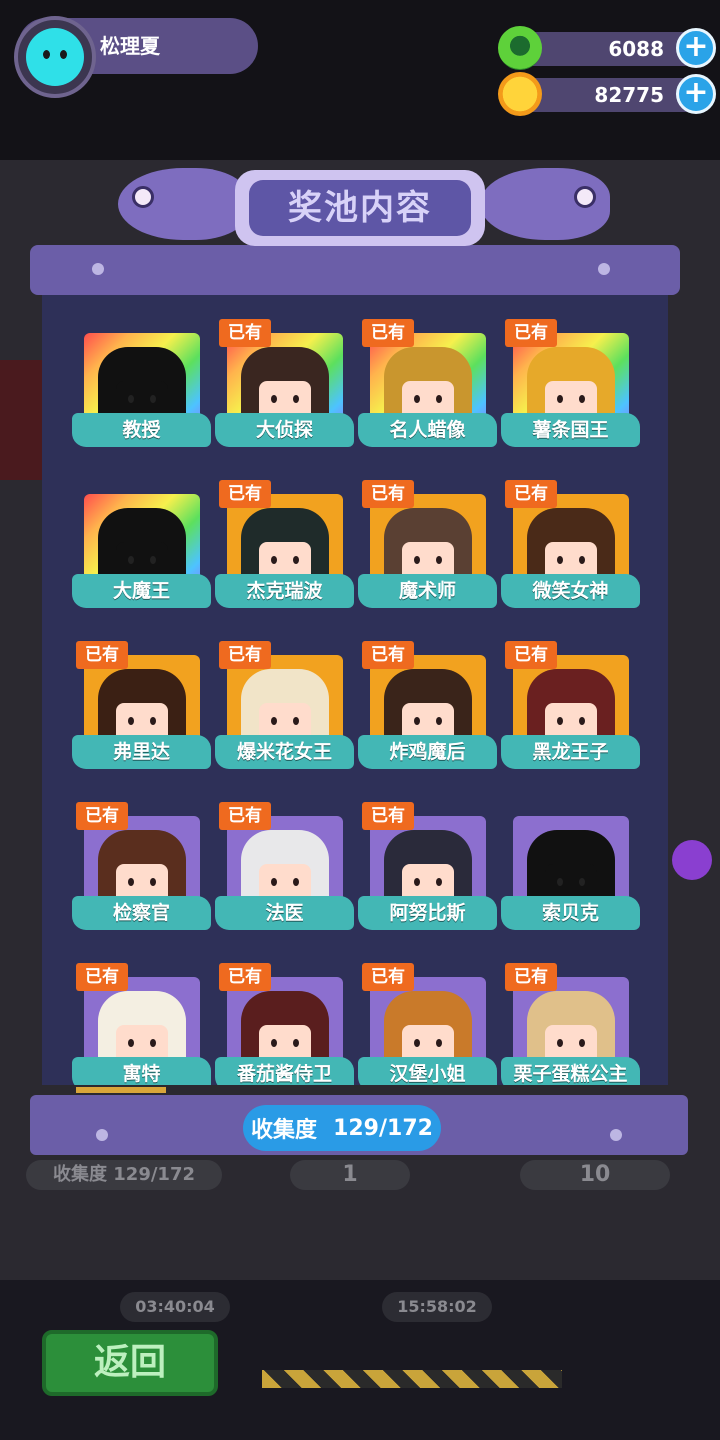 This screenshot has height=1440, width=720. Describe the element at coordinates (355, 270) in the screenshot. I see `panel-header` at that location.